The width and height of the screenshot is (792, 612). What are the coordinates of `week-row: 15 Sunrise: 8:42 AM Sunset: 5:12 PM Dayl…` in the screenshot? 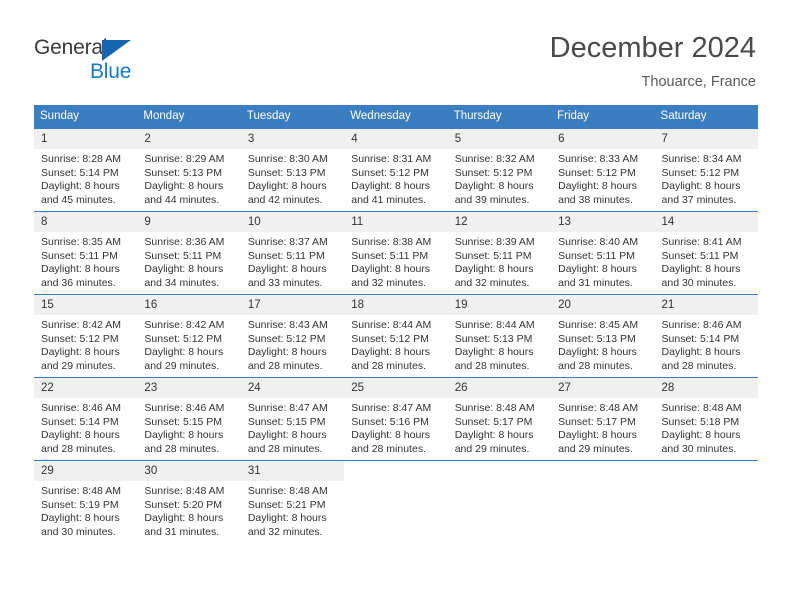 It's located at (396, 336).